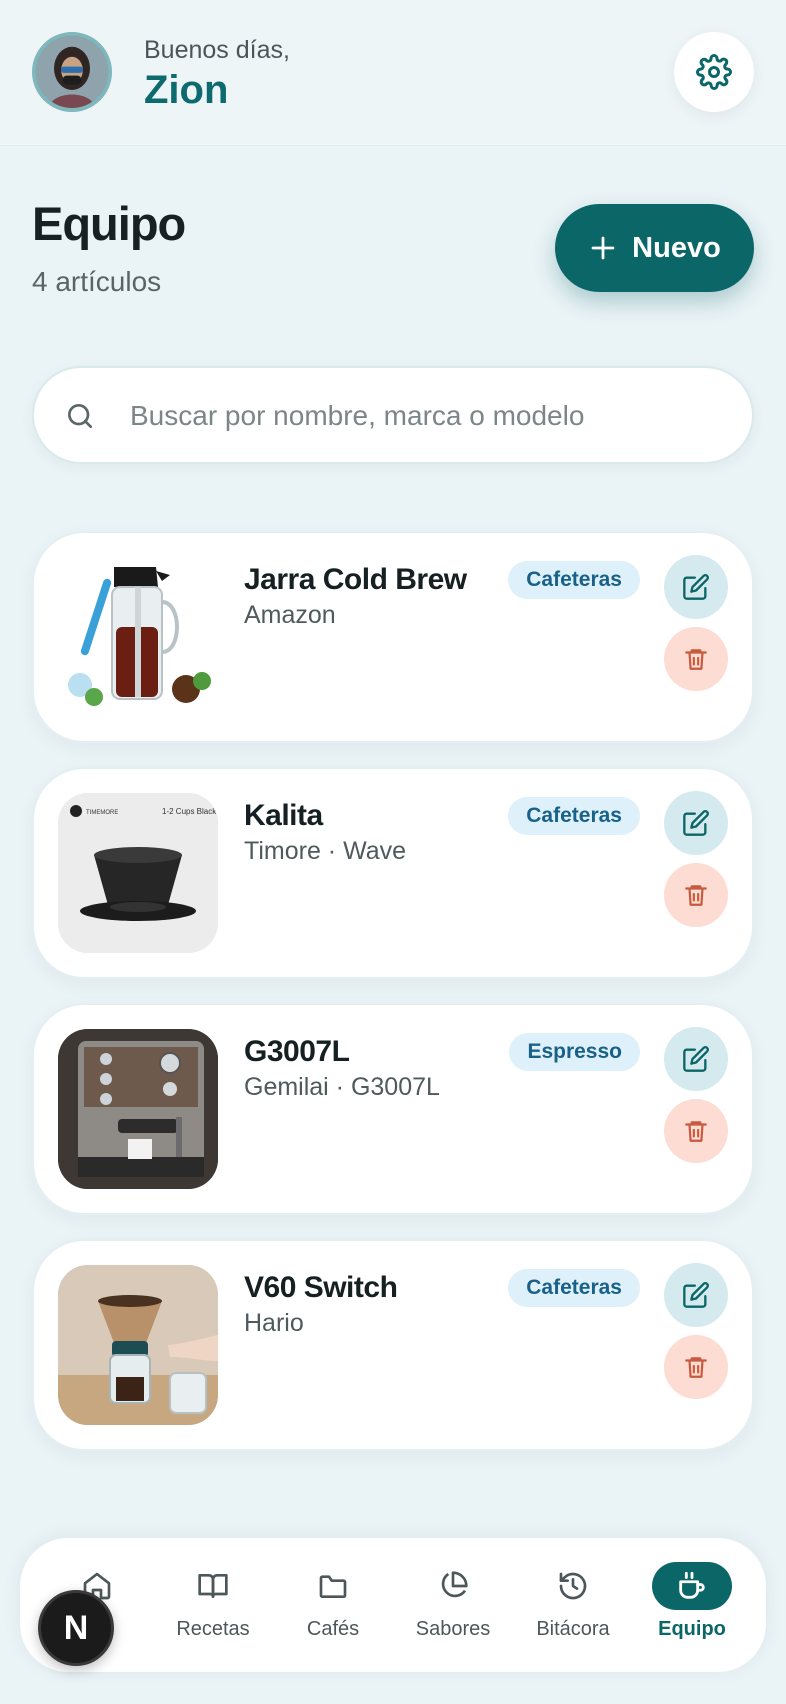 The height and width of the screenshot is (1704, 786). What do you see at coordinates (573, 1586) in the screenshot?
I see `history-icon` at bounding box center [573, 1586].